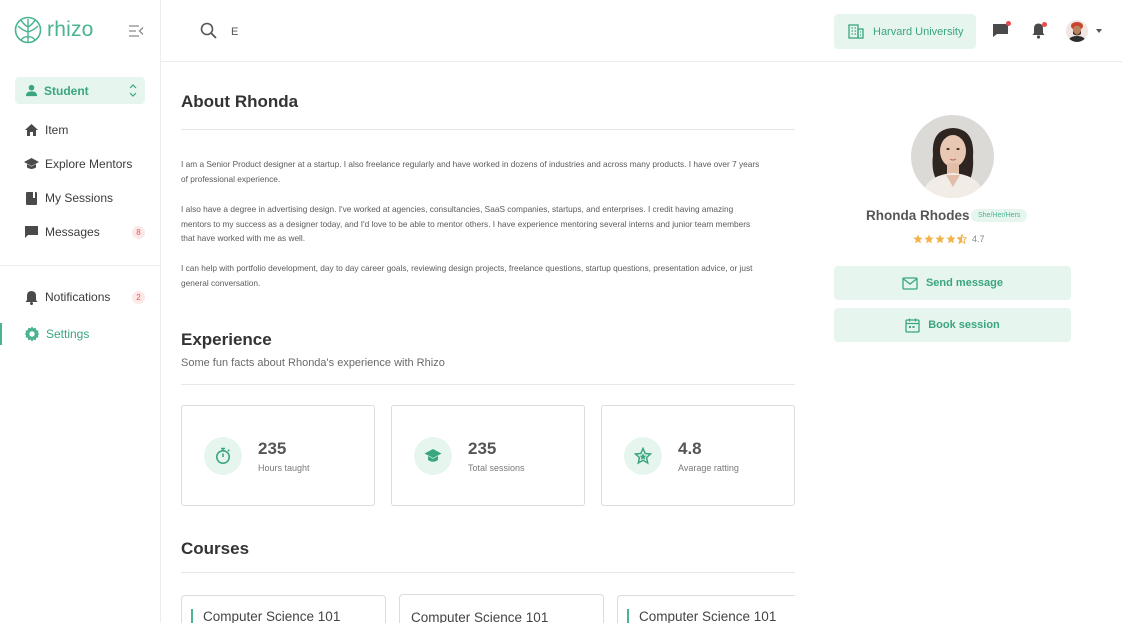 This screenshot has height=623, width=1122. I want to click on user-avatar, so click(1077, 31).